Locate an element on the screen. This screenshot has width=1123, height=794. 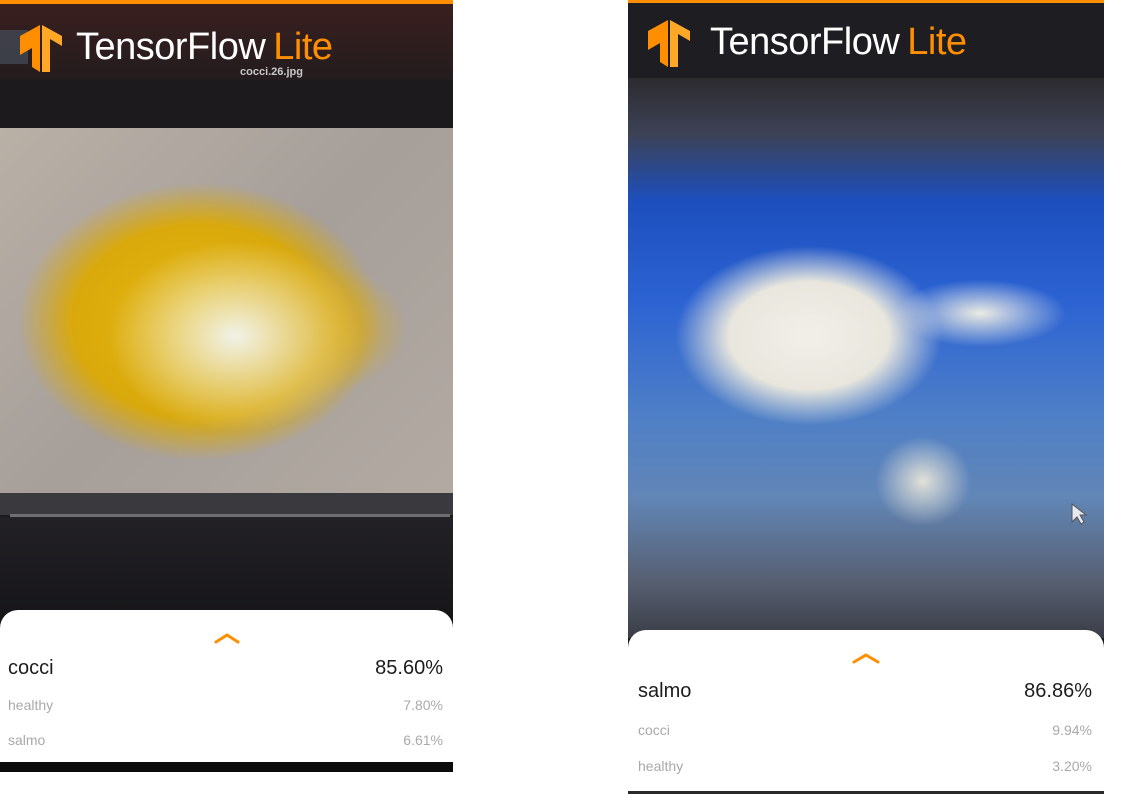
result-confidence: 7.80% is located at coordinates (423, 705).